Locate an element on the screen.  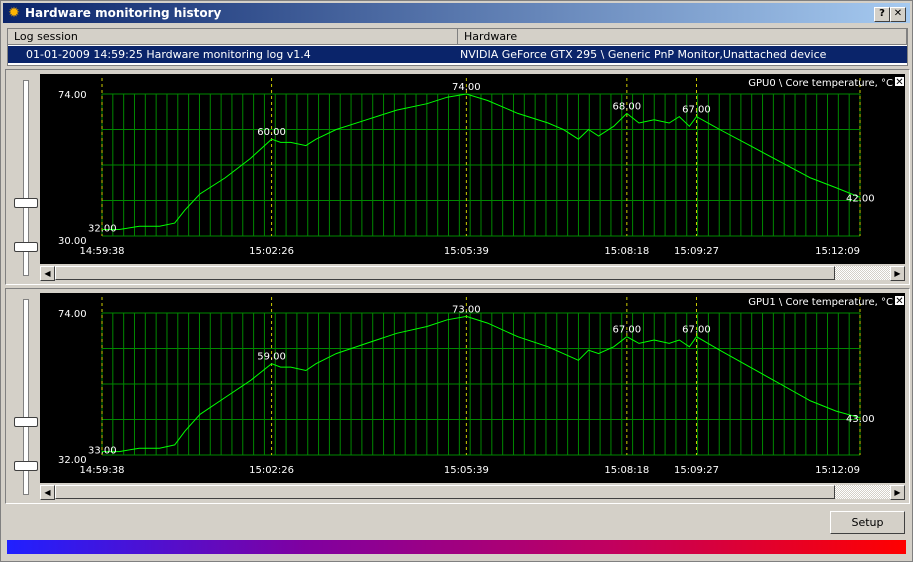
graph-title: GPU0 \ Core temperature, °C is located at coordinates (820, 83).